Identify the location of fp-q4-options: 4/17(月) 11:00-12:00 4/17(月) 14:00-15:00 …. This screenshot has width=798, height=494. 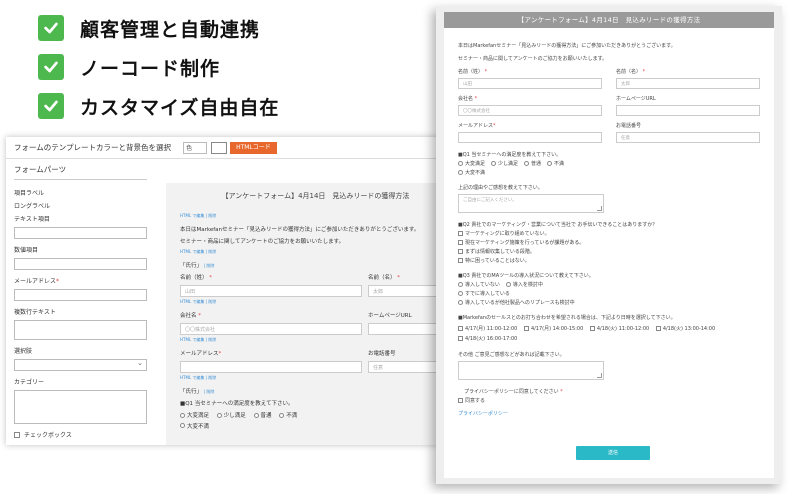
(609, 333).